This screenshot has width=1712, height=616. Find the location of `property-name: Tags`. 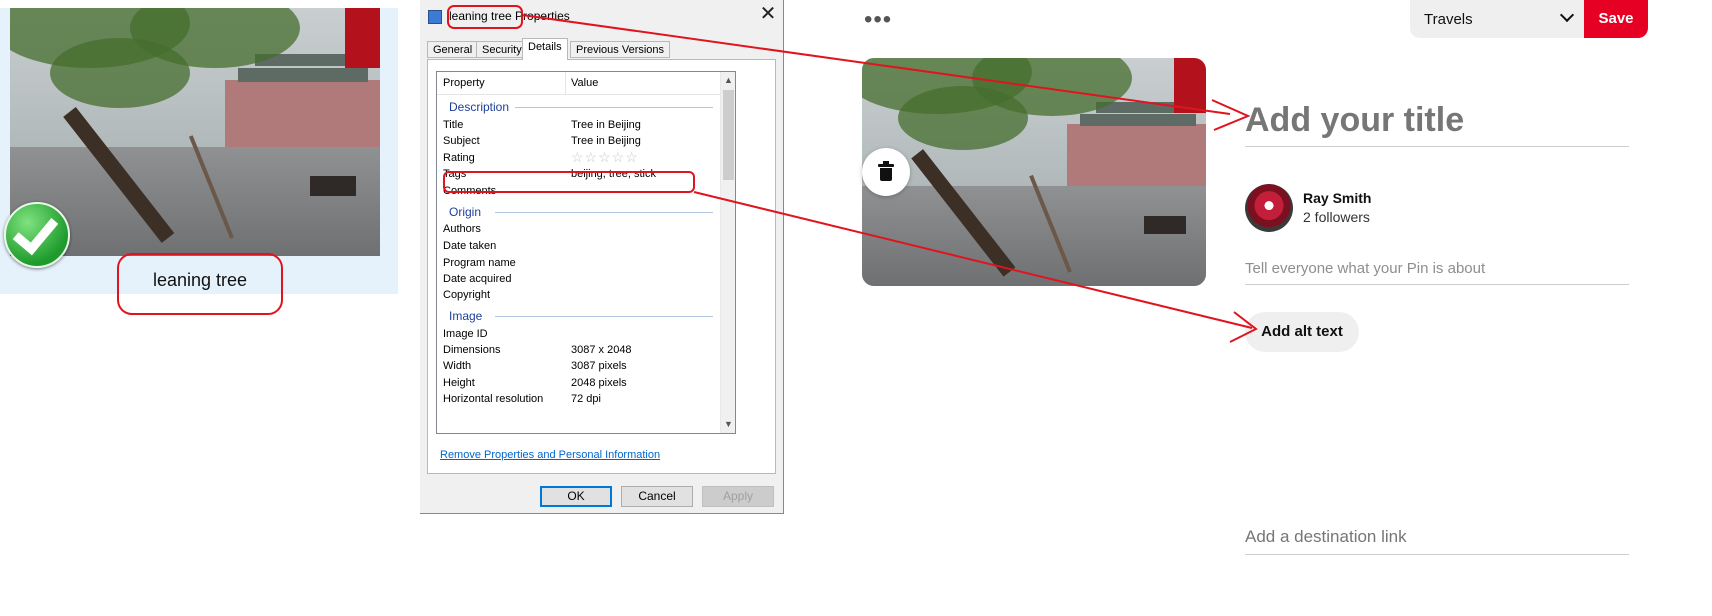

property-name: Tags is located at coordinates (455, 174).